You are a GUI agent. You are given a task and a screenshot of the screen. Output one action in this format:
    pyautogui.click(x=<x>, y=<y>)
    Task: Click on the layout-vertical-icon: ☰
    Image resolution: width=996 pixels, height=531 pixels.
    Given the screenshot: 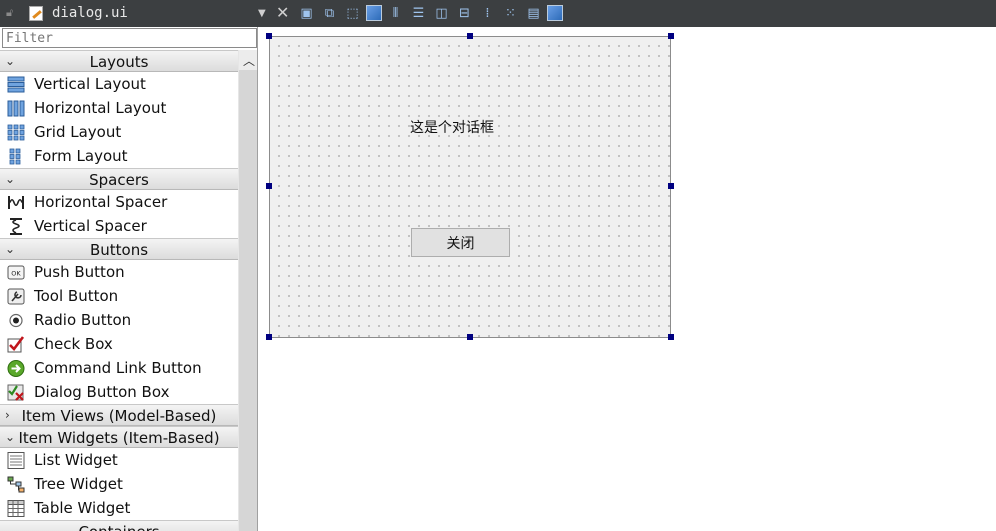 What is the action you would take?
    pyautogui.click(x=418, y=13)
    